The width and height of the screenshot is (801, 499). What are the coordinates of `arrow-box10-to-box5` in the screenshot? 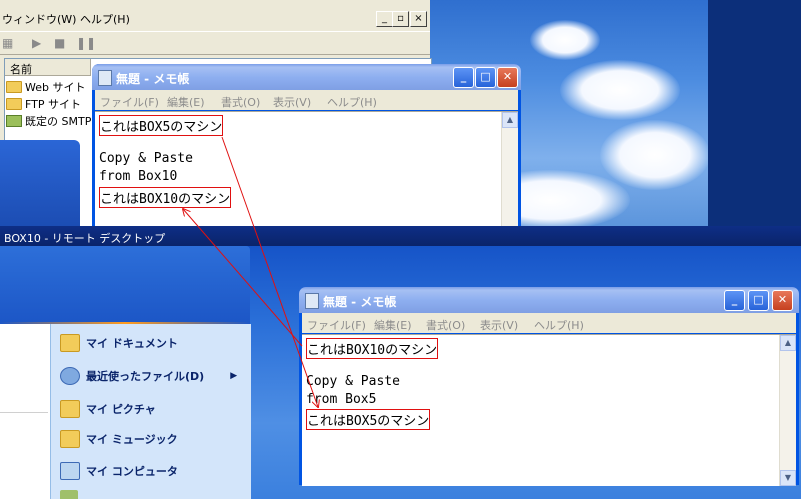 It's located at (243, 278).